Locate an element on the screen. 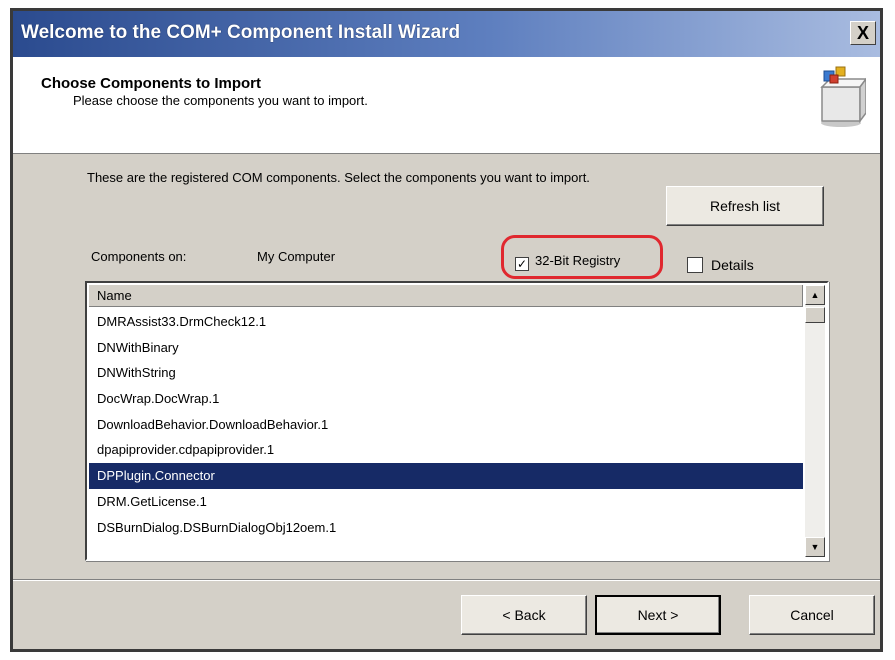  list-item: DMRAssist33.DrmCheck12.1 is located at coordinates (446, 322).